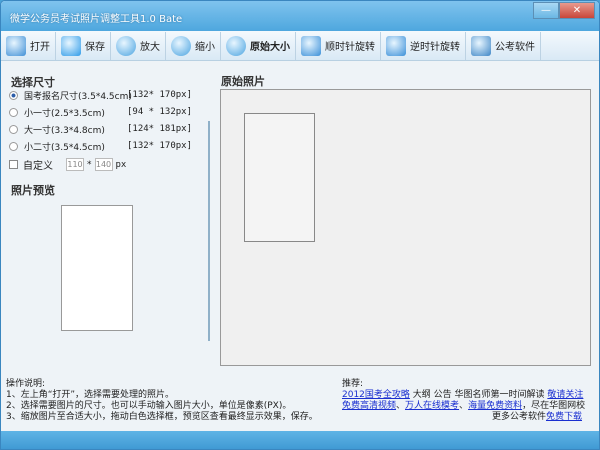  What do you see at coordinates (78, 97) in the screenshot?
I see `size-option-label: 国考报名尺寸(3.5*4.5cm)` at bounding box center [78, 97].